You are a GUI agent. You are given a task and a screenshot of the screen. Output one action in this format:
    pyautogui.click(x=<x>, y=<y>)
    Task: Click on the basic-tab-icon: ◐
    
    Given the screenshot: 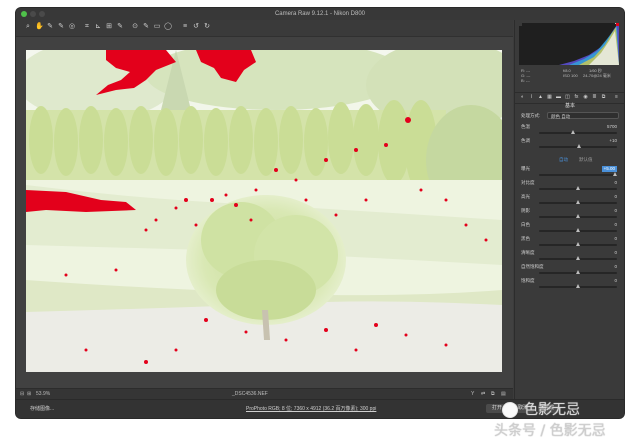 What is the action you would take?
    pyautogui.click(x=522, y=97)
    